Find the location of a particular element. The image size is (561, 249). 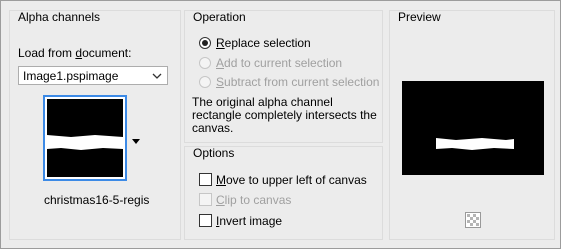

alpha-channel-thumbnail-image is located at coordinates (85, 138).